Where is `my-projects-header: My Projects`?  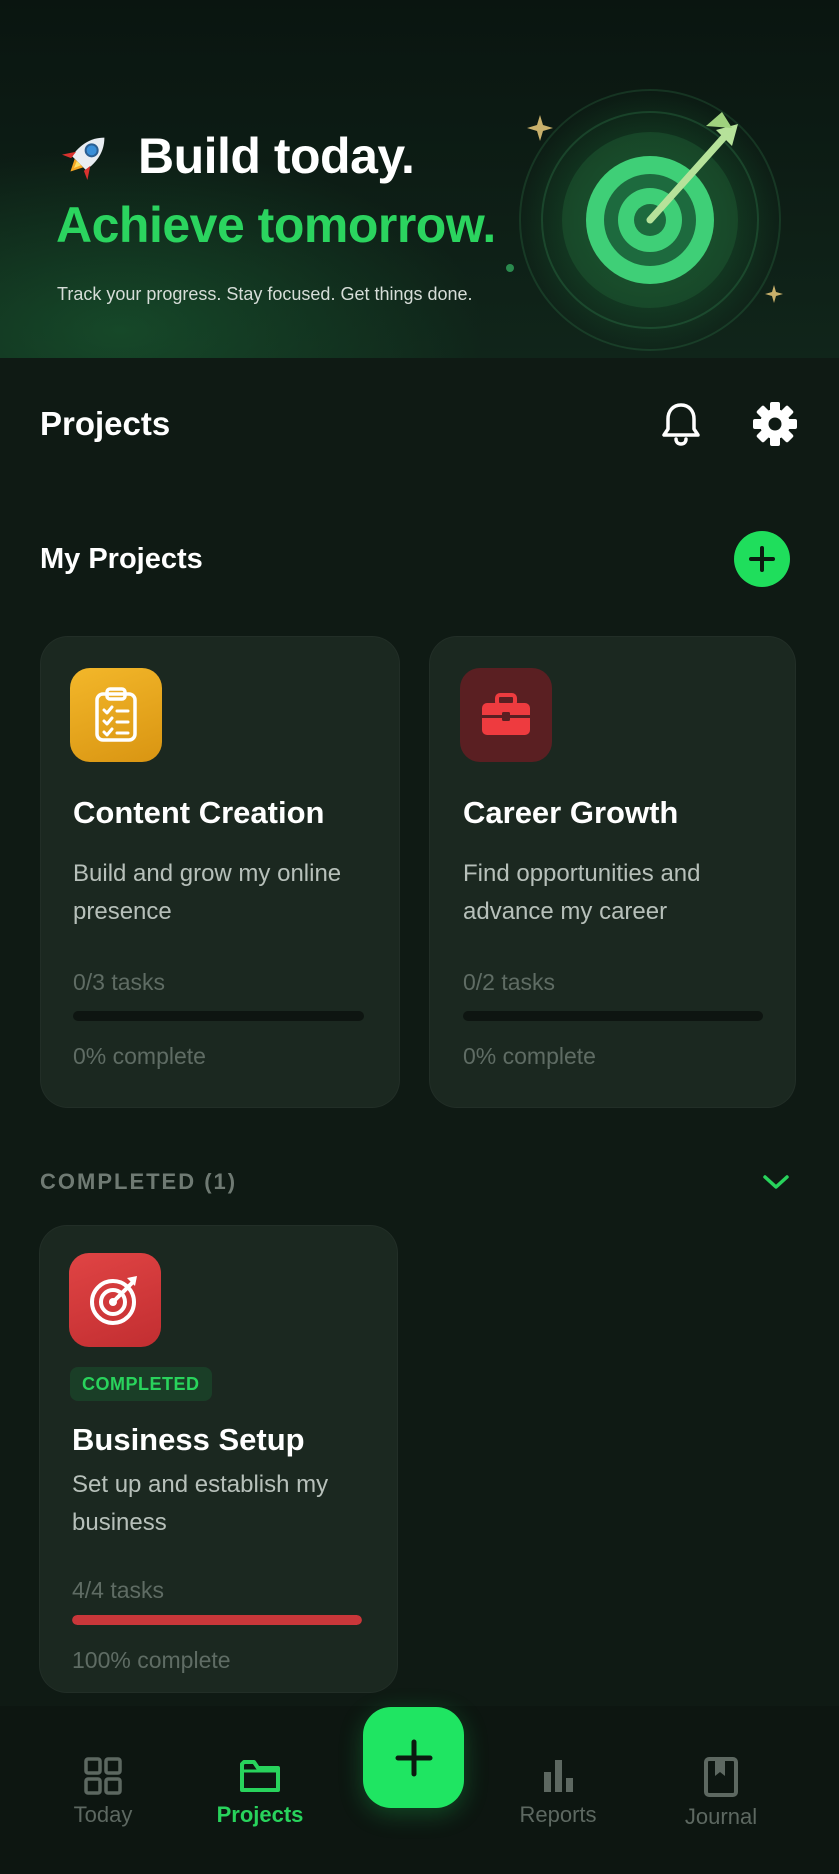
my-projects-header: My Projects is located at coordinates (415, 559).